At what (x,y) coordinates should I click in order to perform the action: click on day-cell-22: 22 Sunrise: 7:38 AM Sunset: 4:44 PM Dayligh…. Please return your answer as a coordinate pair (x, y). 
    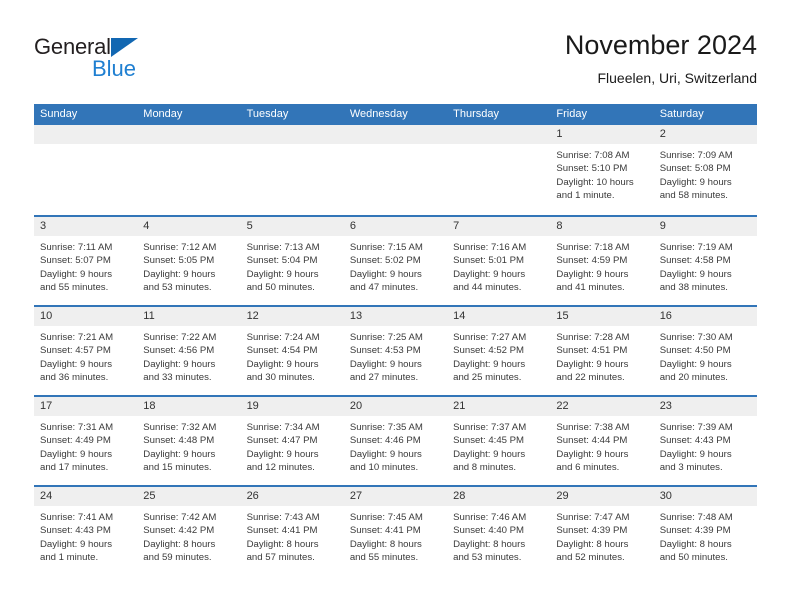
    Looking at the image, I should click on (602, 441).